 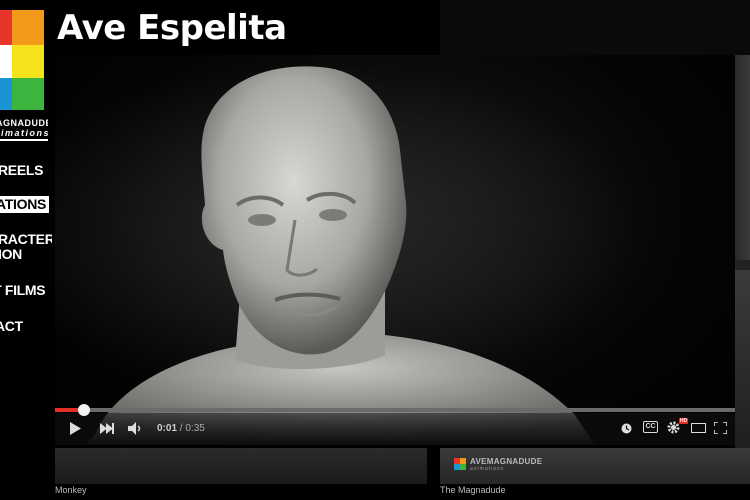 I want to click on thumbnail-edge-bottom, so click(x=742, y=365).